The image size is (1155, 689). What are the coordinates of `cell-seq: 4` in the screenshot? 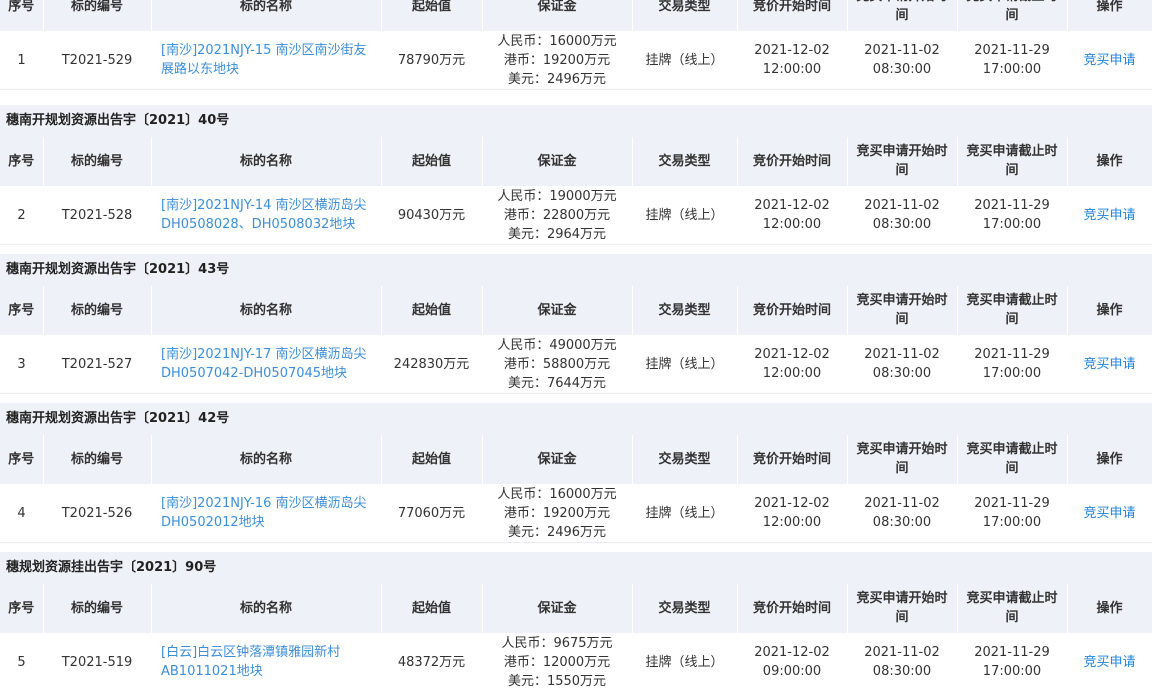 It's located at (21, 513).